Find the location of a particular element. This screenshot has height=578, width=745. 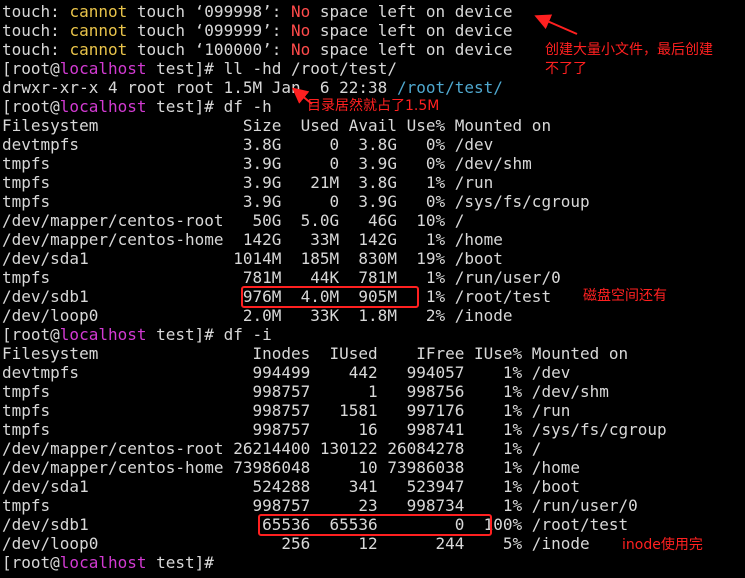

arrow-to-no-space is located at coordinates (556, 24).